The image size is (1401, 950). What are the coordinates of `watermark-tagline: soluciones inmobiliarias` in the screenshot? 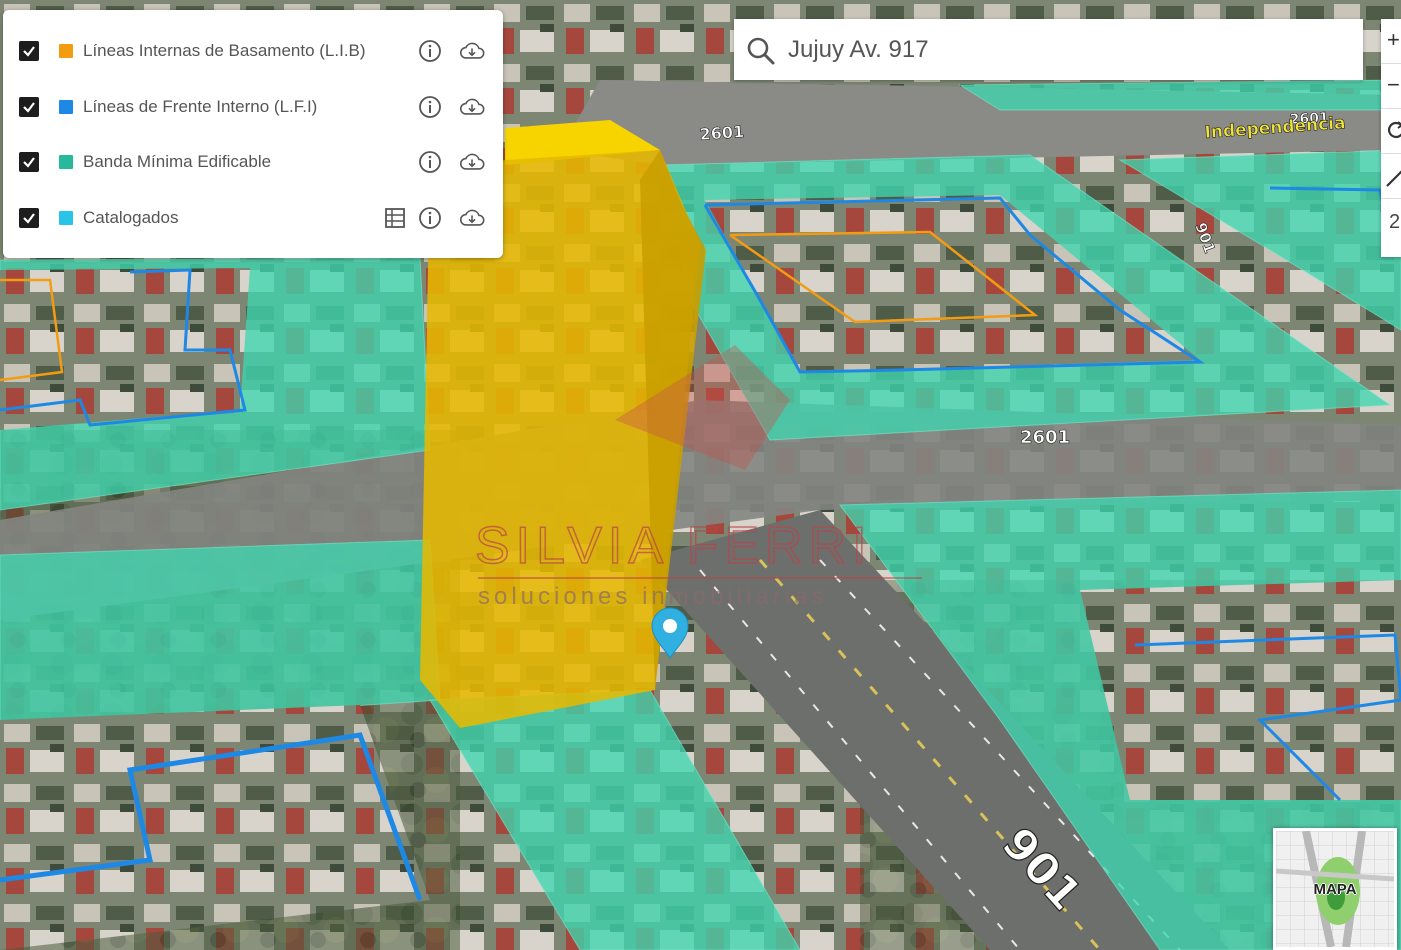 It's located at (652, 596).